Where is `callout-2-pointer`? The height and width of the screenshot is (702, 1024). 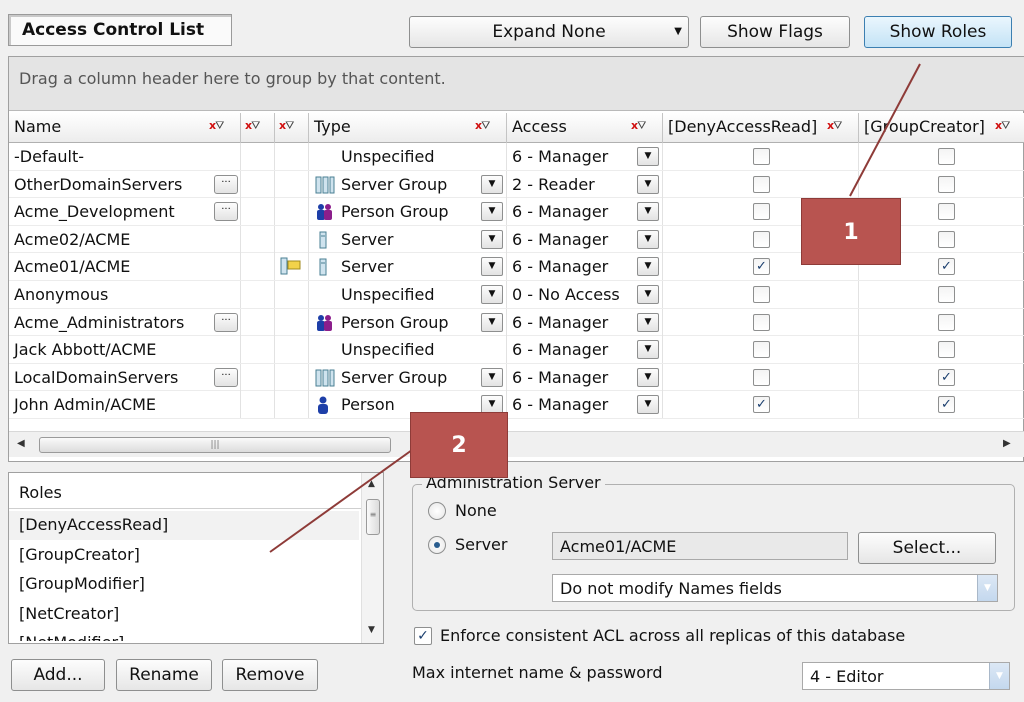 callout-2-pointer is located at coordinates (341, 501).